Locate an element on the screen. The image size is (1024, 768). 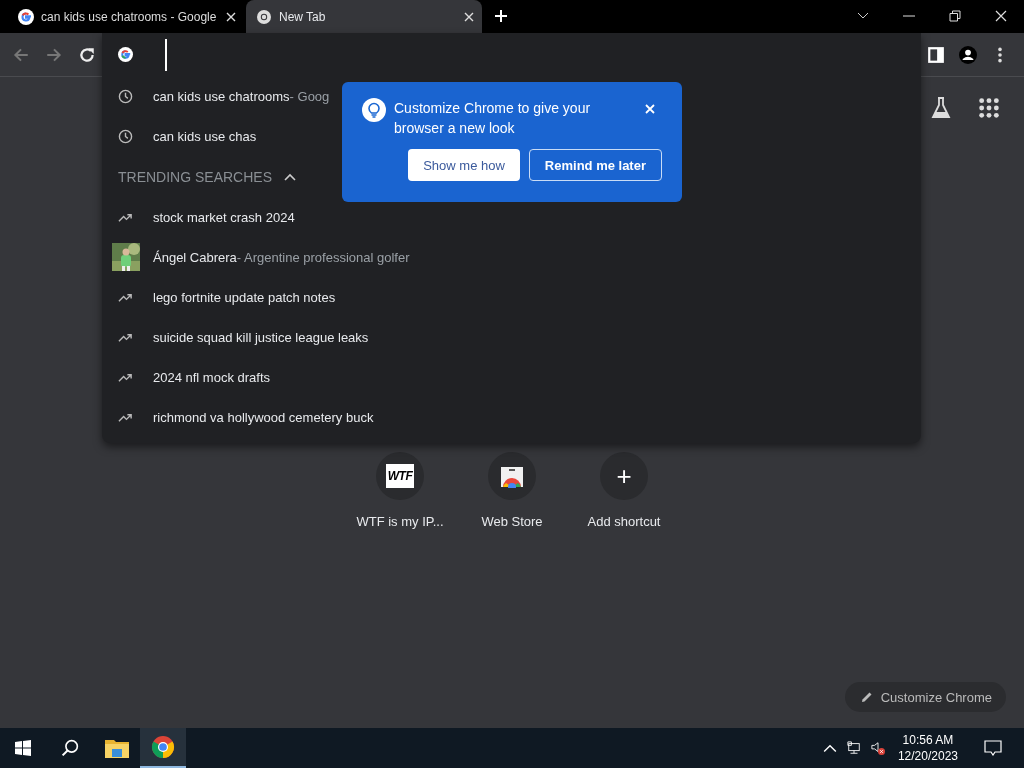
suggestion-item: 2024 nfl mock drafts is located at coordinates (212, 377).